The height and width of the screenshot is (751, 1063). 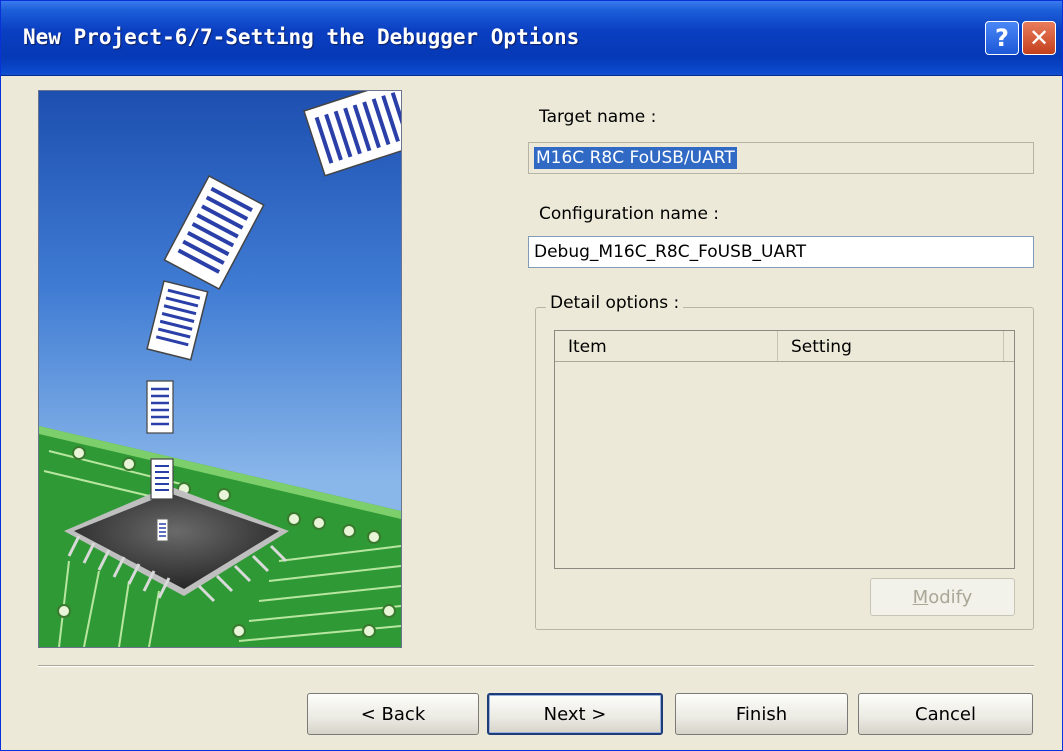 I want to click on modify-button: Modify, so click(x=942, y=597).